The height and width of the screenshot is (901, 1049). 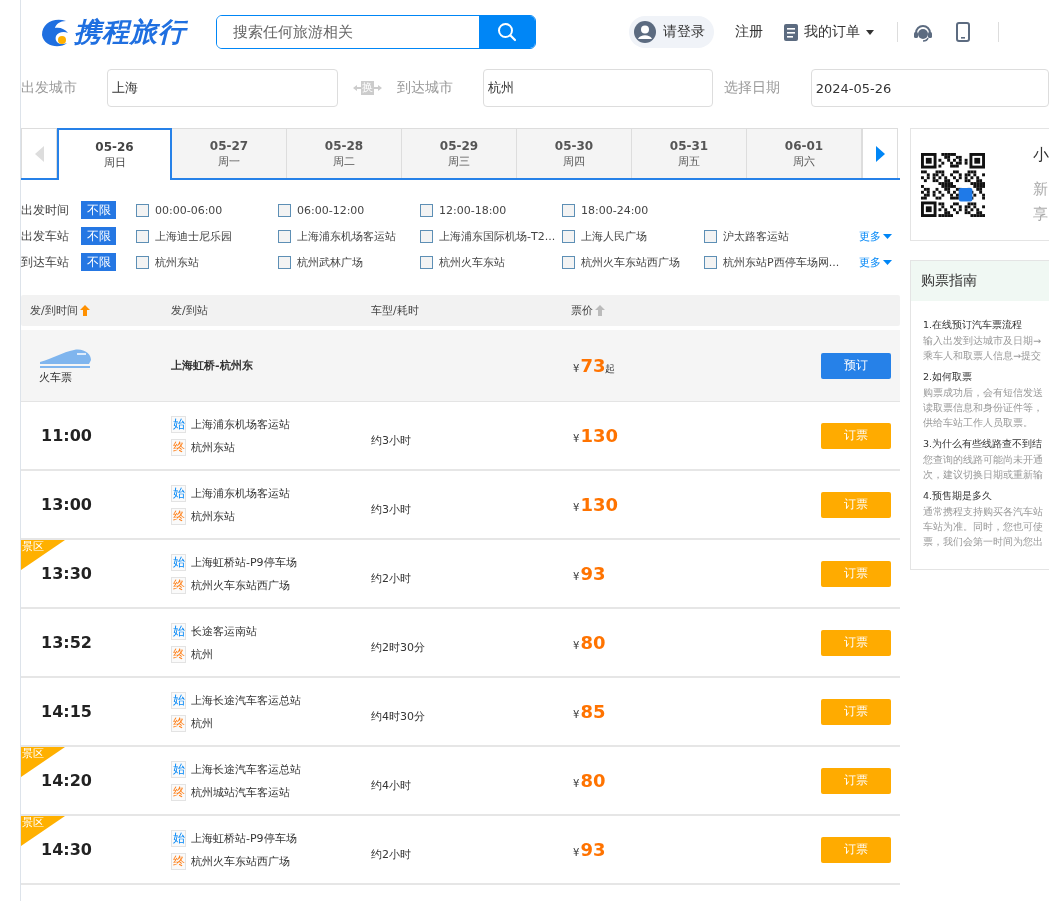 I want to click on filter-option: 上海浦东机场客运站, so click(x=349, y=236).